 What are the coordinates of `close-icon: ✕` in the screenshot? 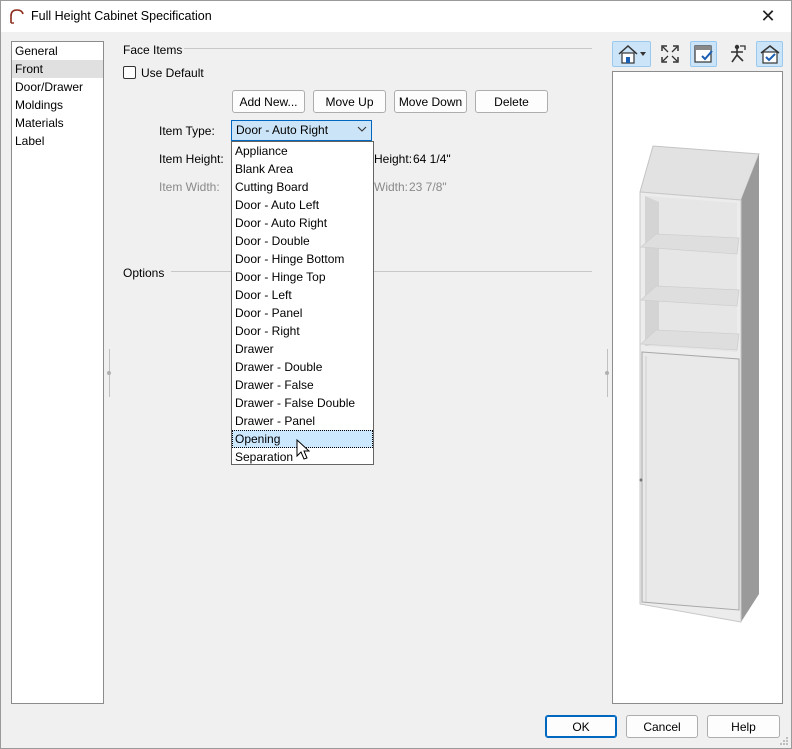 It's located at (768, 16).